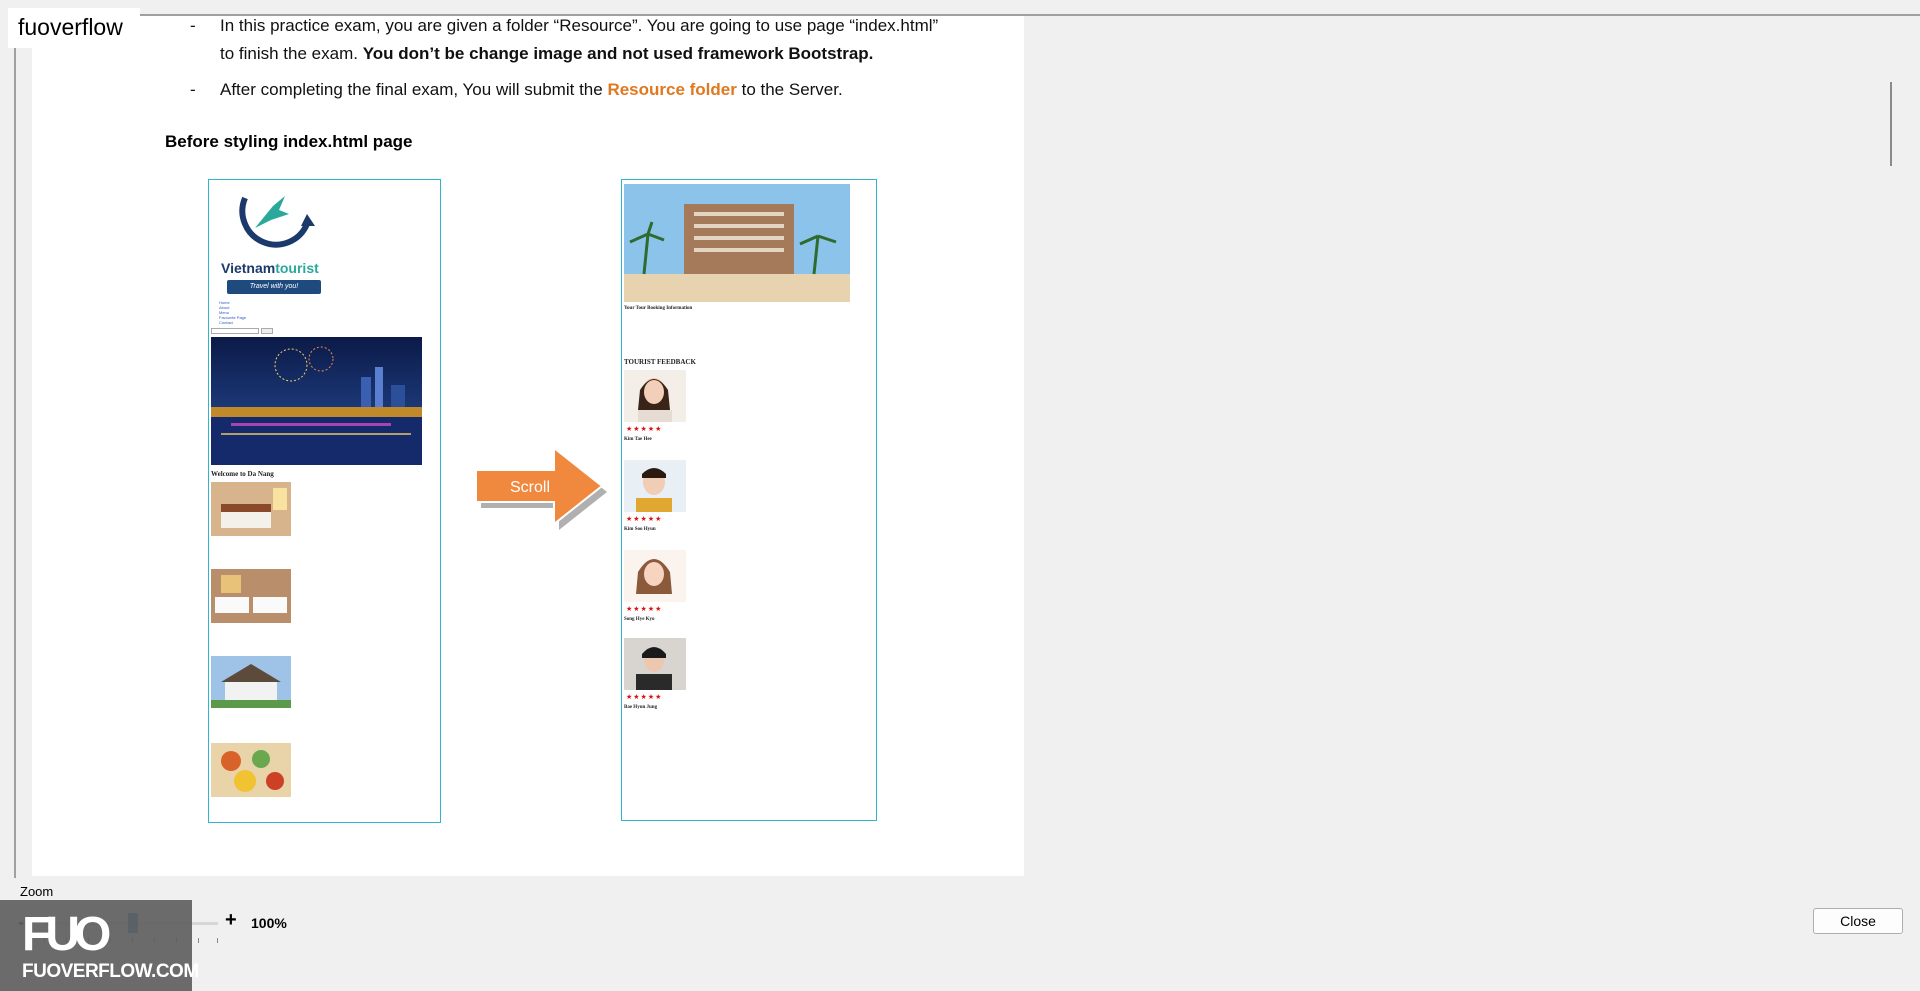 This screenshot has height=991, width=1920. What do you see at coordinates (658, 308) in the screenshot?
I see `booking-heading: Your Tour Booking Information` at bounding box center [658, 308].